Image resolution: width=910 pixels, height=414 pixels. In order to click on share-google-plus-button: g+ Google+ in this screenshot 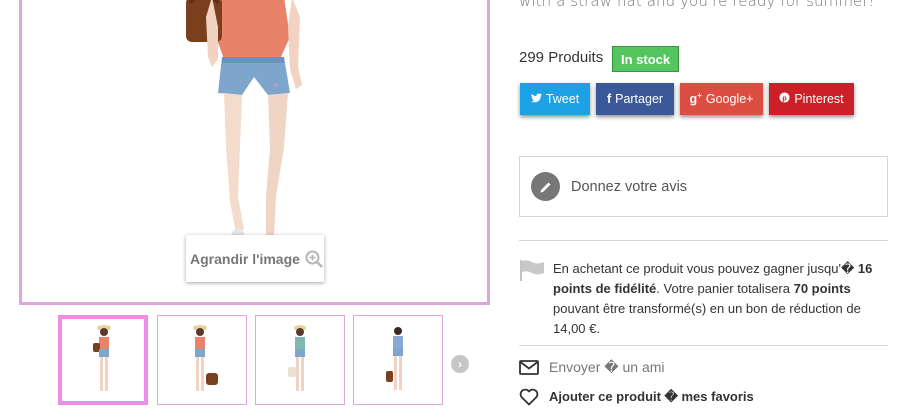, I will do `click(721, 99)`.